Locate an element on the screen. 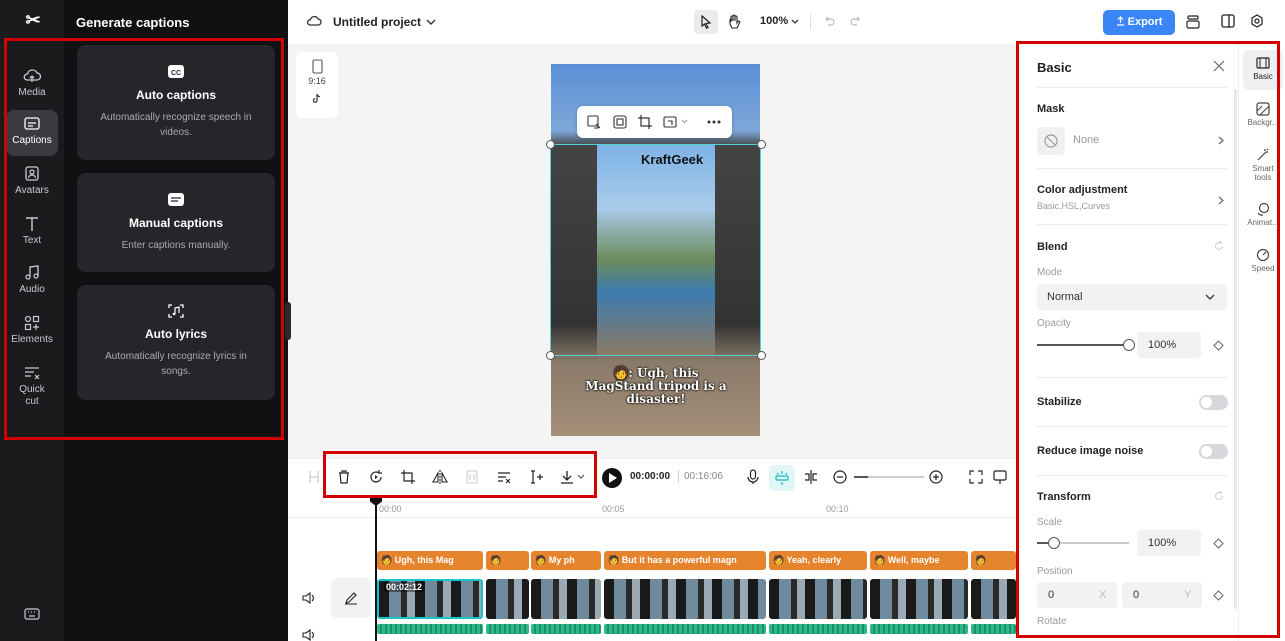  fit-frame-icon is located at coordinates (620, 122).